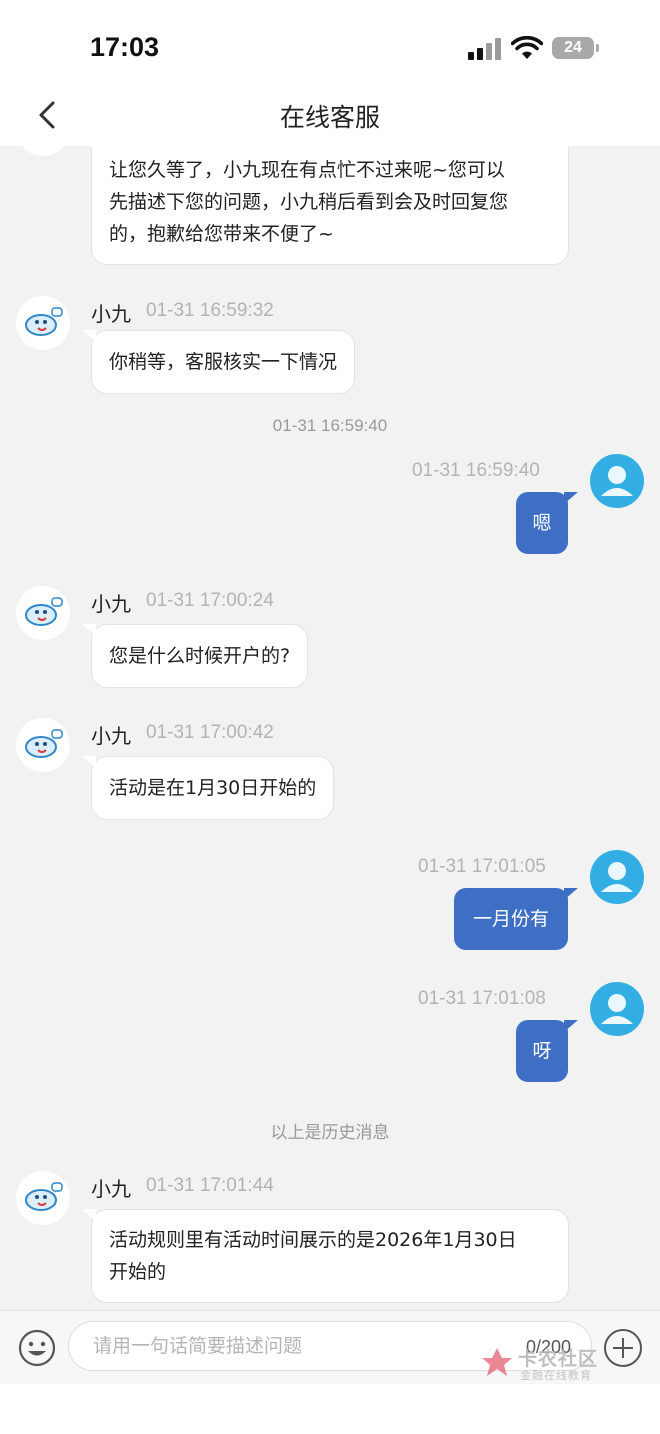 The width and height of the screenshot is (660, 1434). Describe the element at coordinates (542, 523) in the screenshot. I see `message-text: 嗯` at that location.